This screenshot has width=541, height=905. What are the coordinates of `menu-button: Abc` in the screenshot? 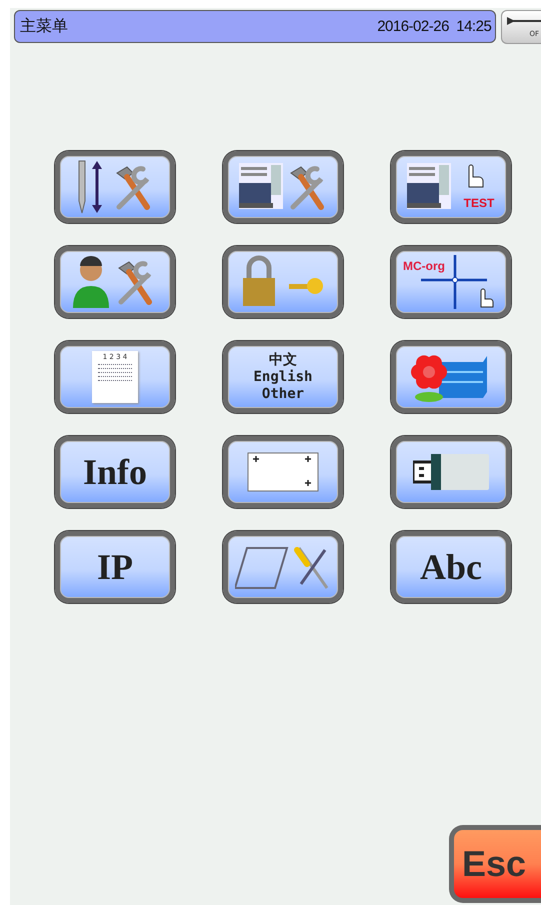 It's located at (451, 567).